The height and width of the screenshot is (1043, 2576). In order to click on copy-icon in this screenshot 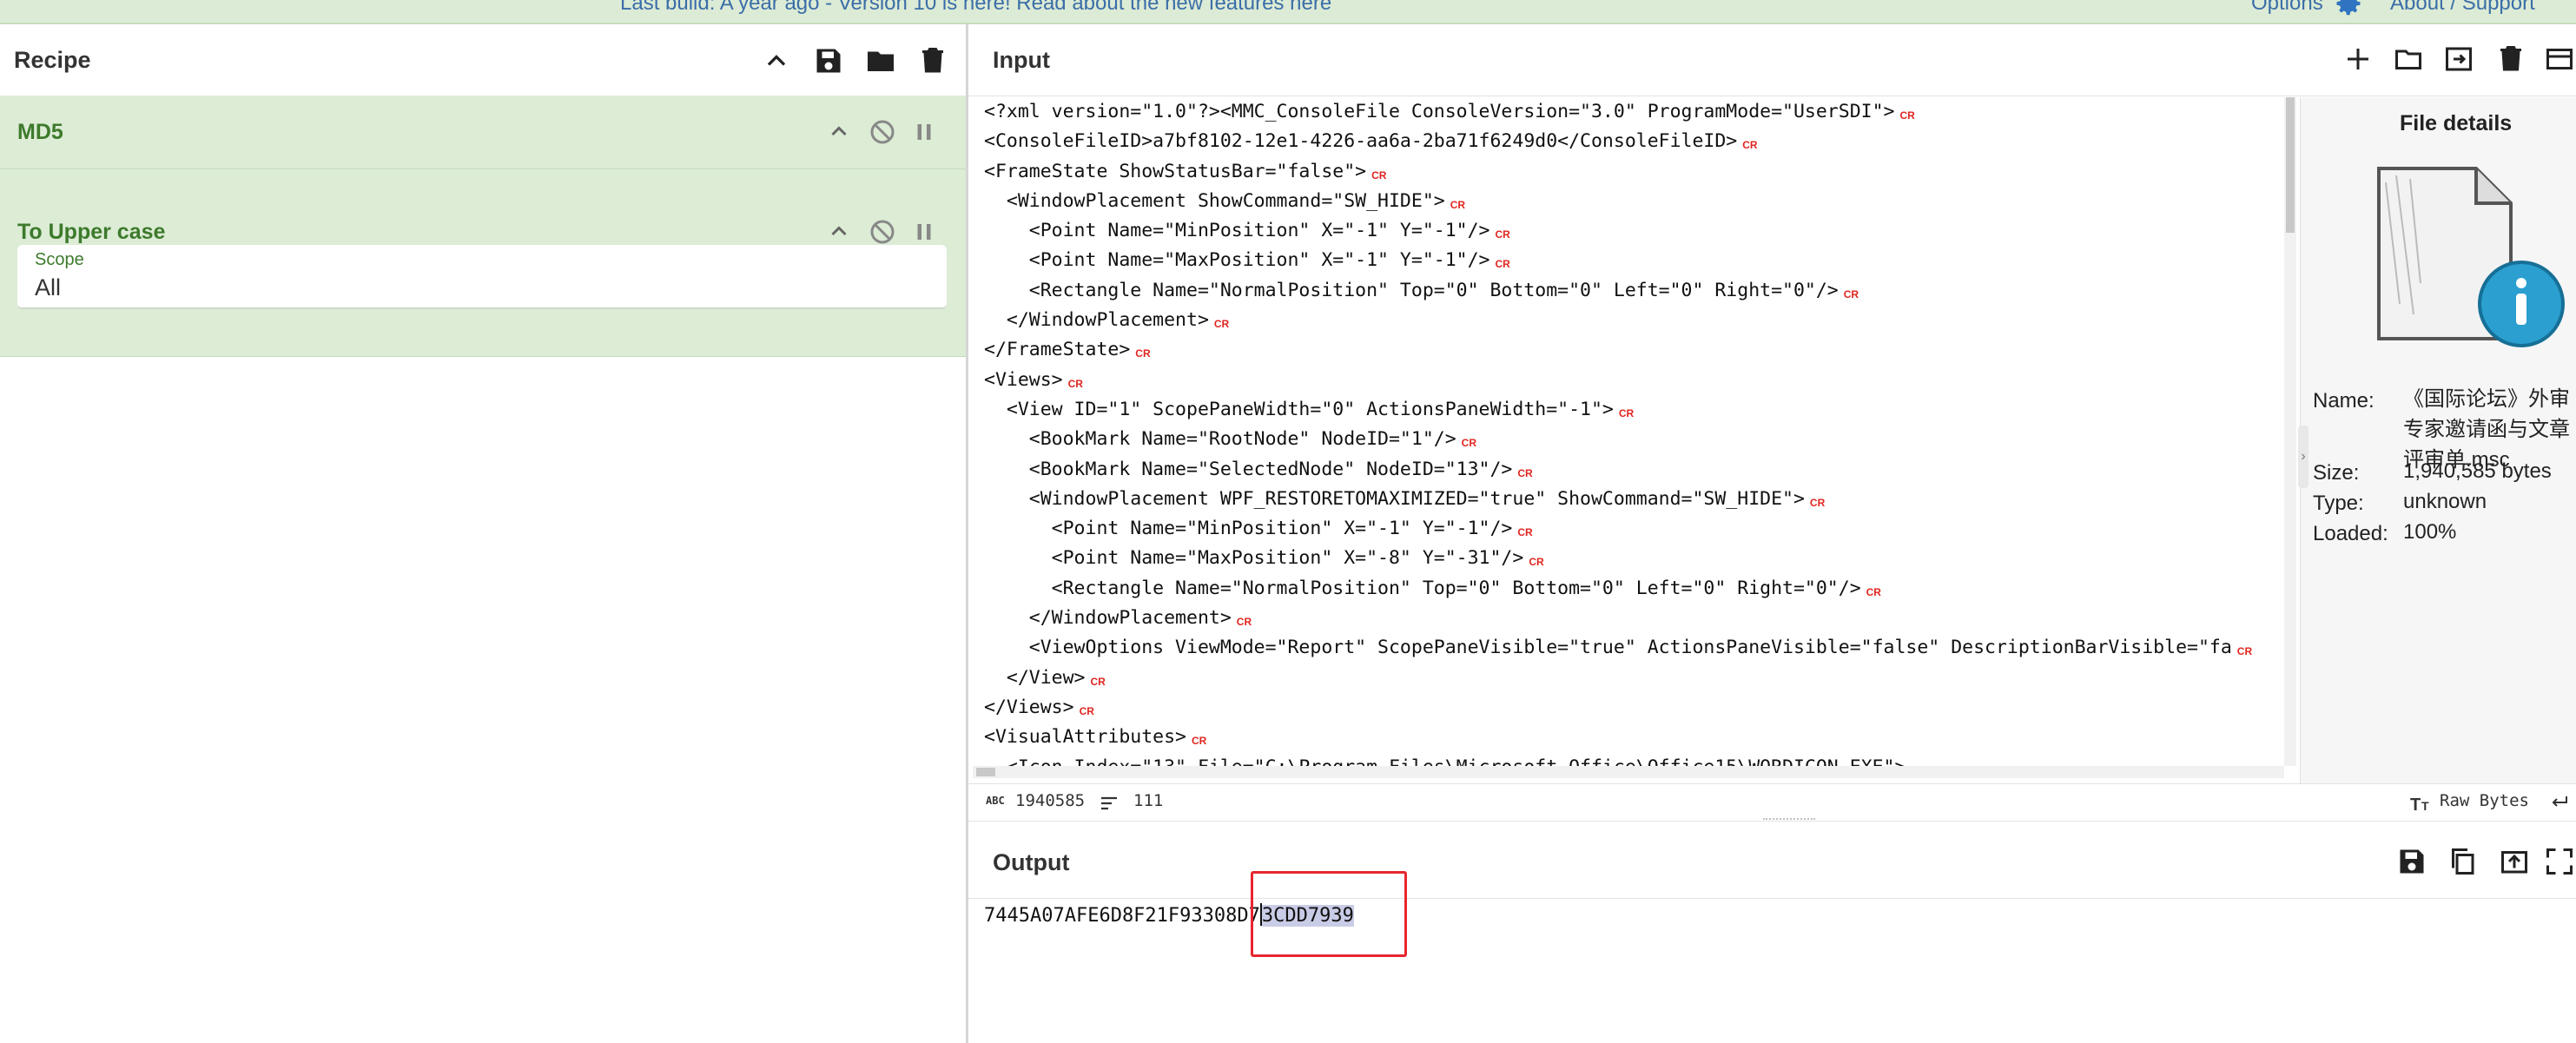, I will do `click(2463, 861)`.